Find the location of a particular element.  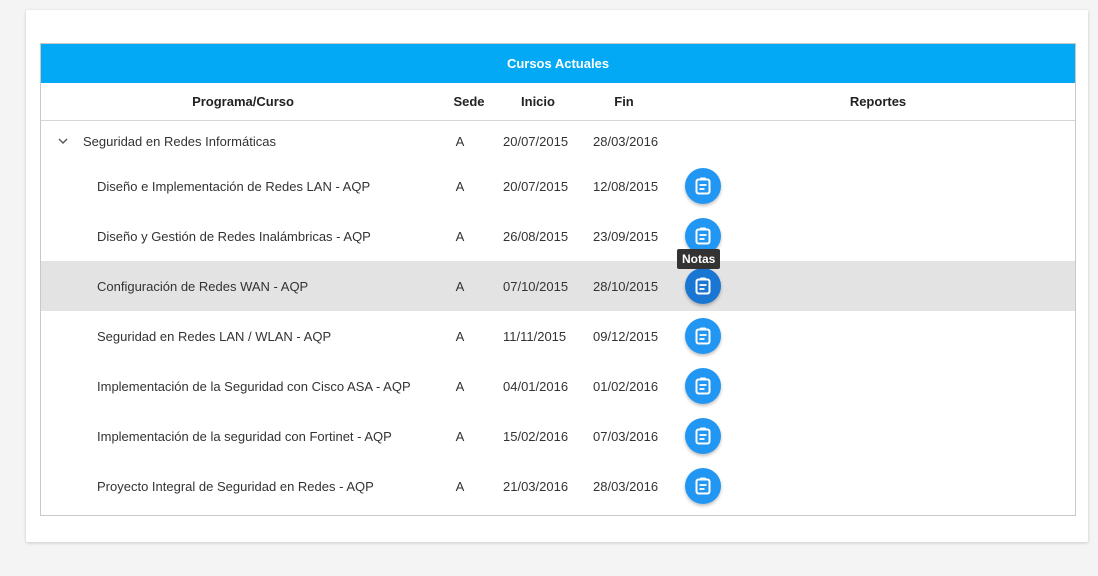

course-name: Configuración de Redes WAN - AQP is located at coordinates (203, 286).